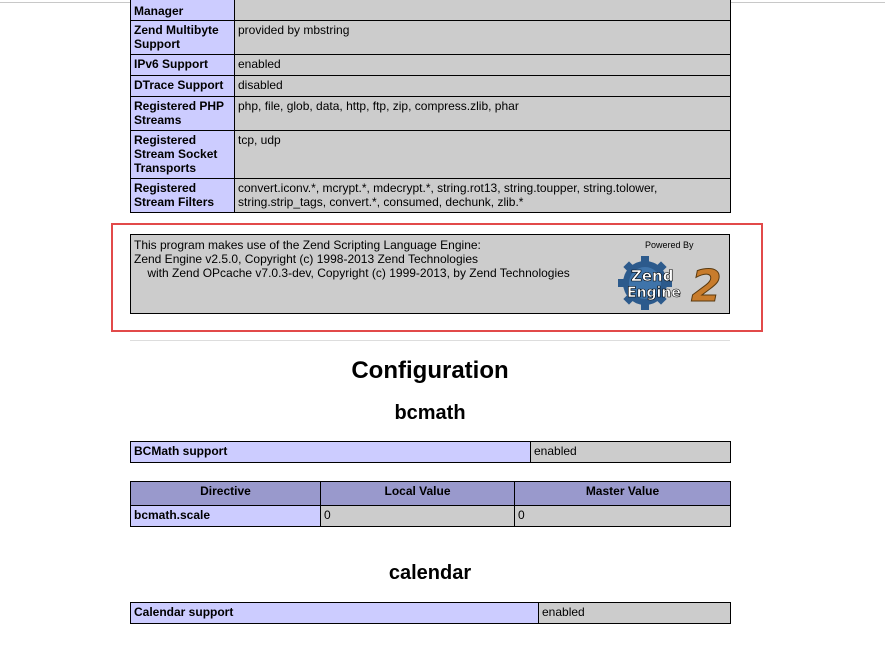 The height and width of the screenshot is (657, 885). I want to click on row-label: Registered PHP Streams, so click(182, 113).